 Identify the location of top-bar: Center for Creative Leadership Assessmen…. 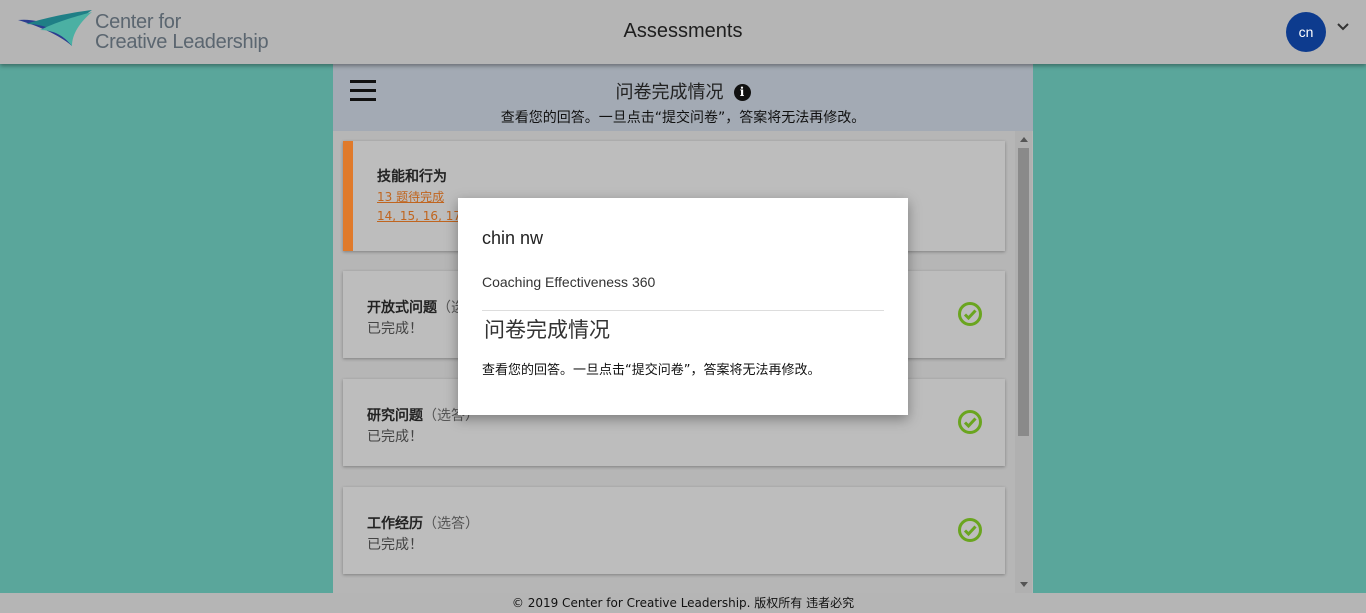
(683, 32).